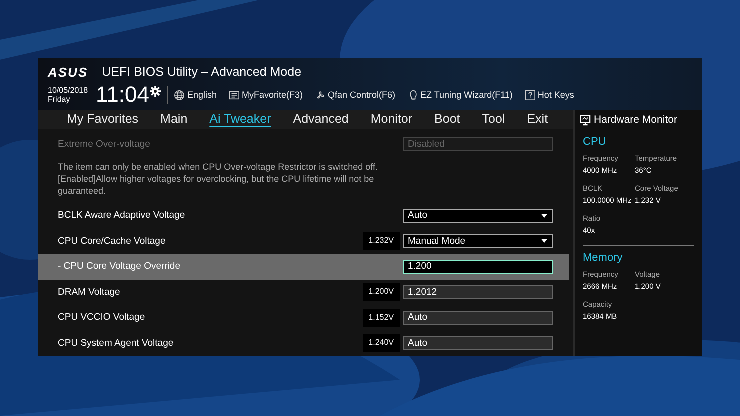 This screenshot has width=740, height=416. What do you see at coordinates (68, 90) in the screenshot?
I see `date-text: 10/05/2018` at bounding box center [68, 90].